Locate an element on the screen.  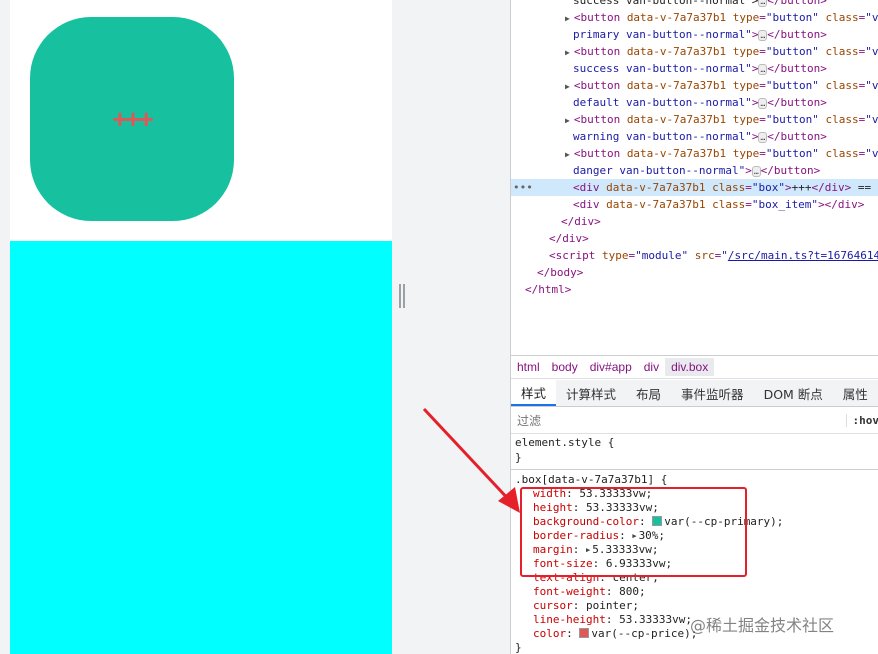
dom-node-line: warning van-button--normal">… </button> is located at coordinates (694, 136).